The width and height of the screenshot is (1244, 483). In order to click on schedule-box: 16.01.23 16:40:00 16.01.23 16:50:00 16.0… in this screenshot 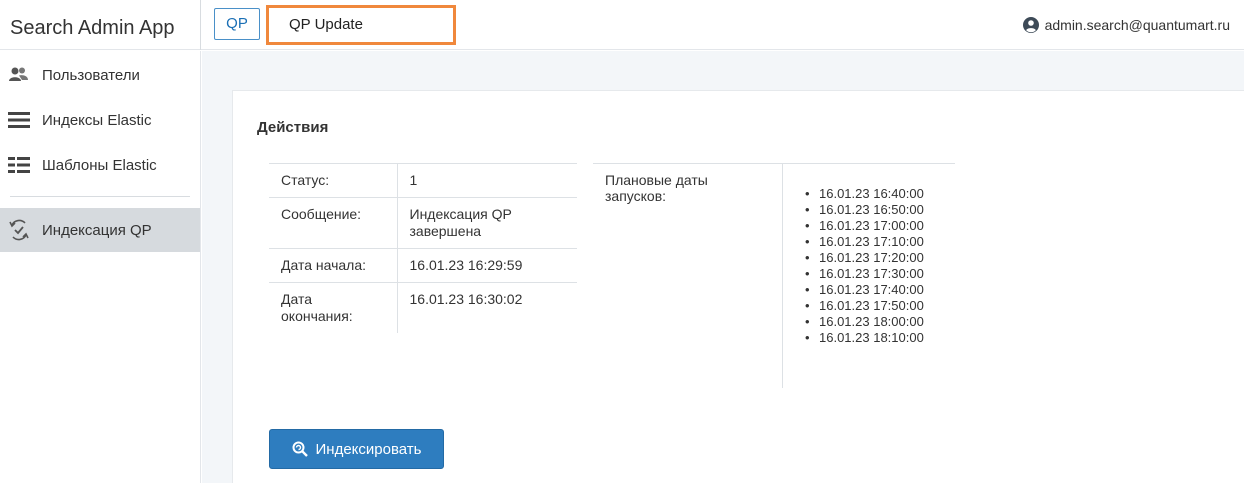, I will do `click(868, 275)`.